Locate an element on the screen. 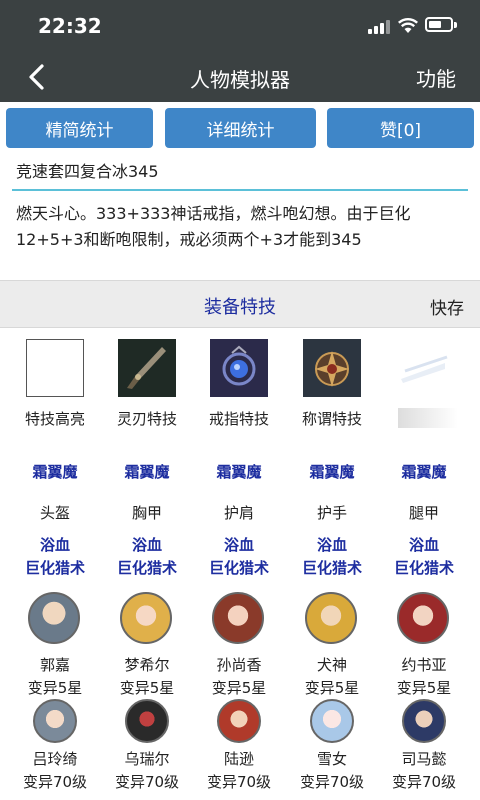  slot-label: 灵刃特技 is located at coordinates (146, 419).